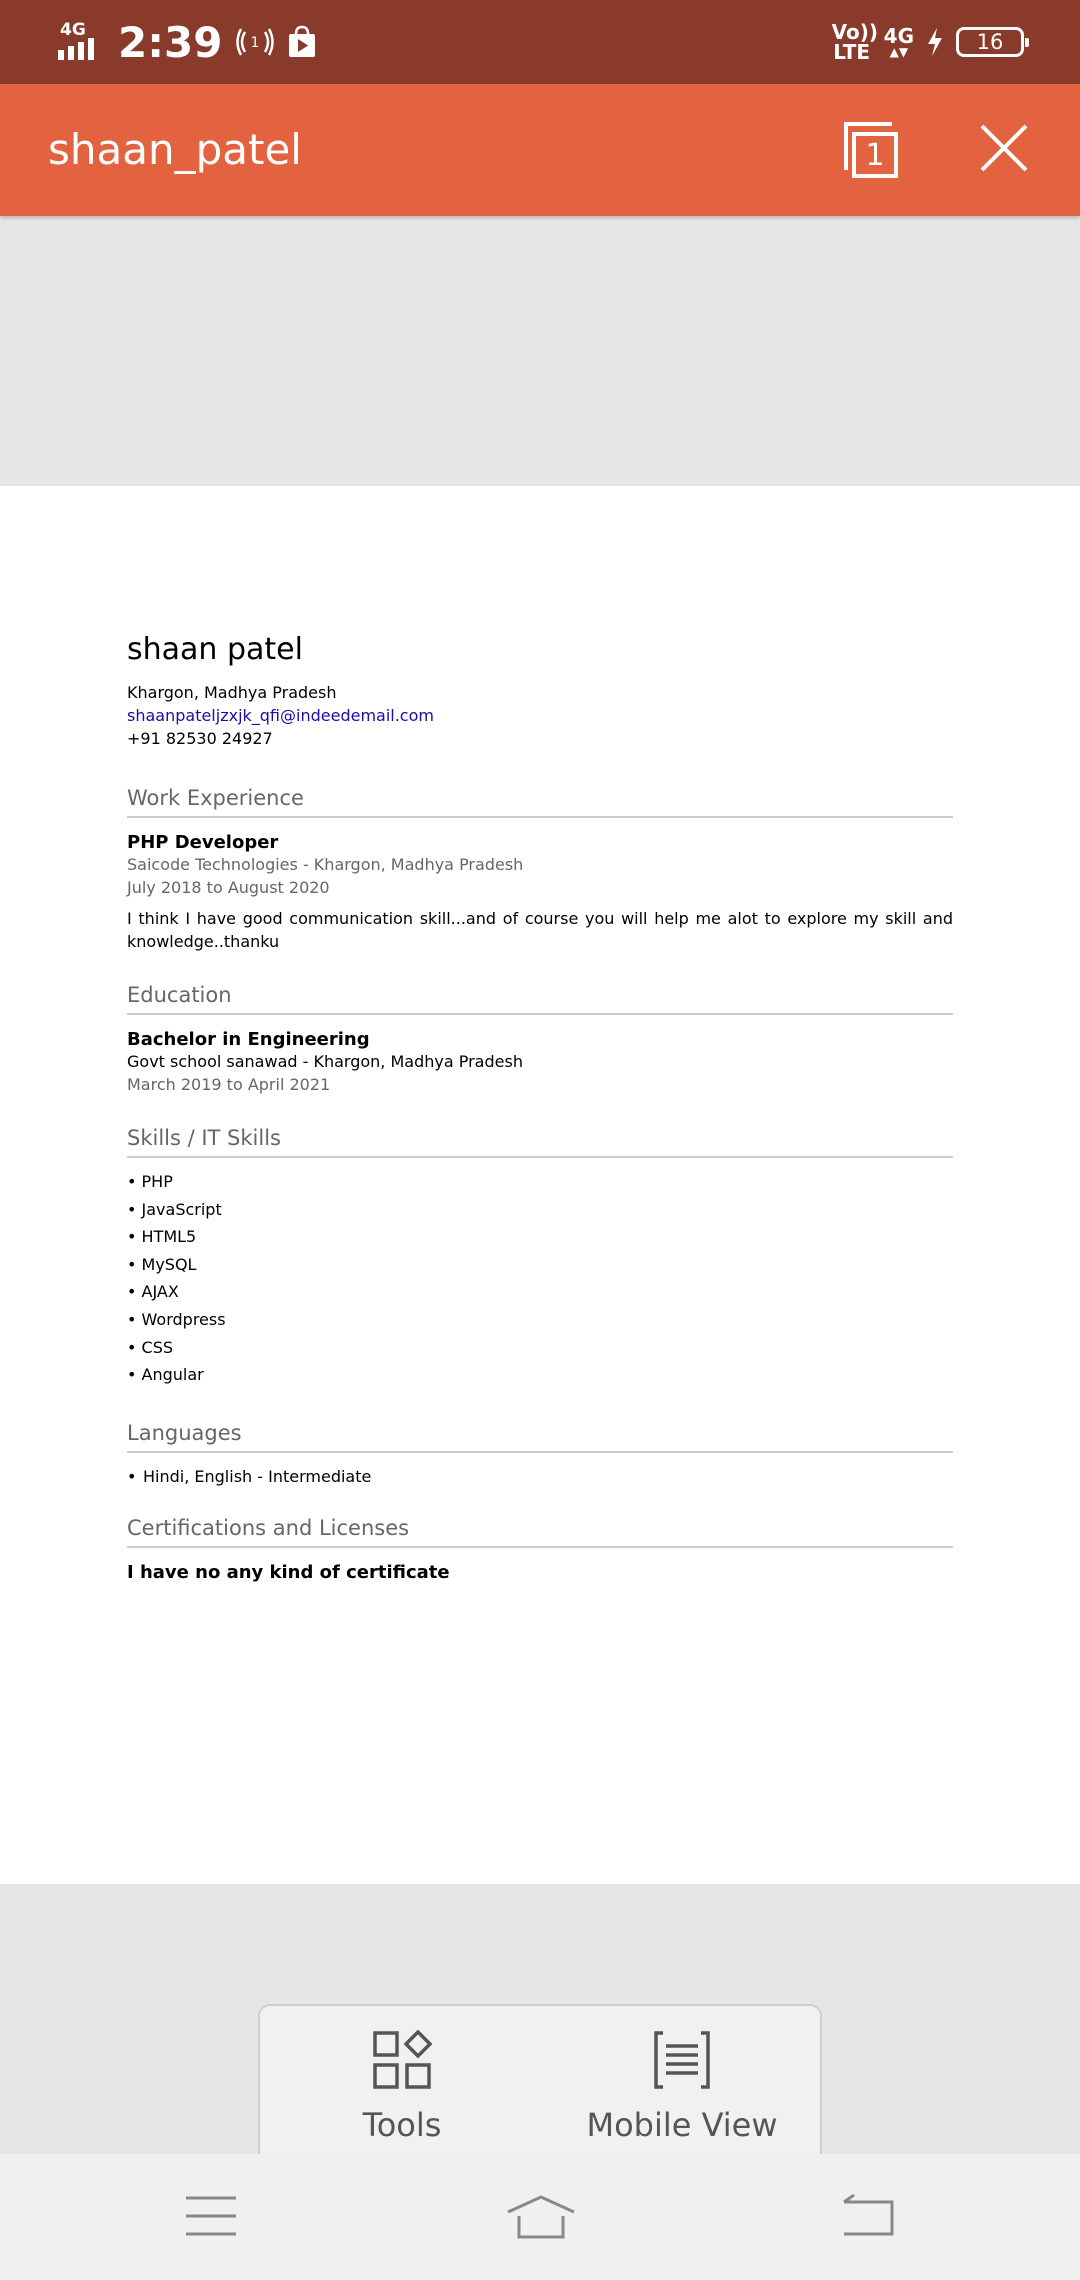  I want to click on skill-item: HTML5, so click(540, 1237).